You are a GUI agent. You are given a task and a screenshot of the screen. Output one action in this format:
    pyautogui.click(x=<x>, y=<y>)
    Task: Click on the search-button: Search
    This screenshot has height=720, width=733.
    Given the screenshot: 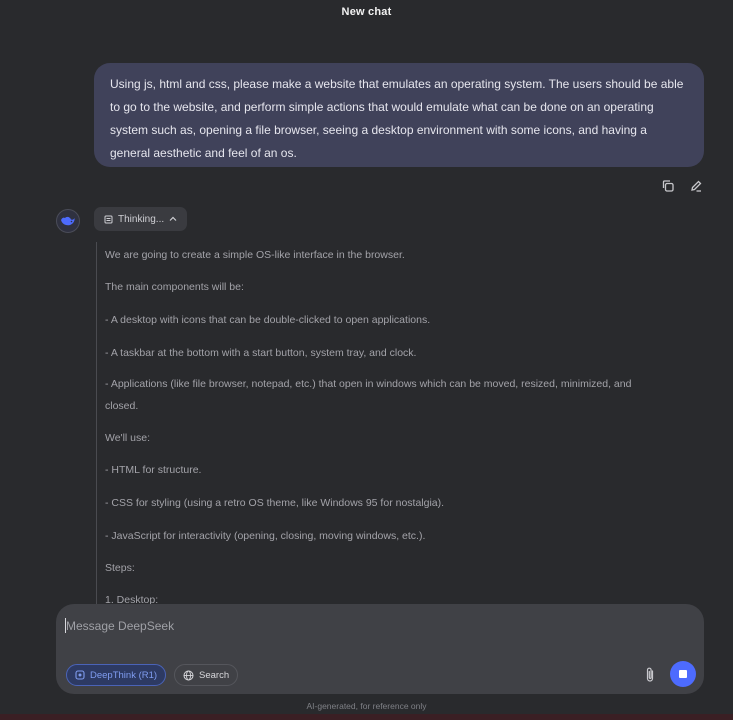 What is the action you would take?
    pyautogui.click(x=206, y=675)
    